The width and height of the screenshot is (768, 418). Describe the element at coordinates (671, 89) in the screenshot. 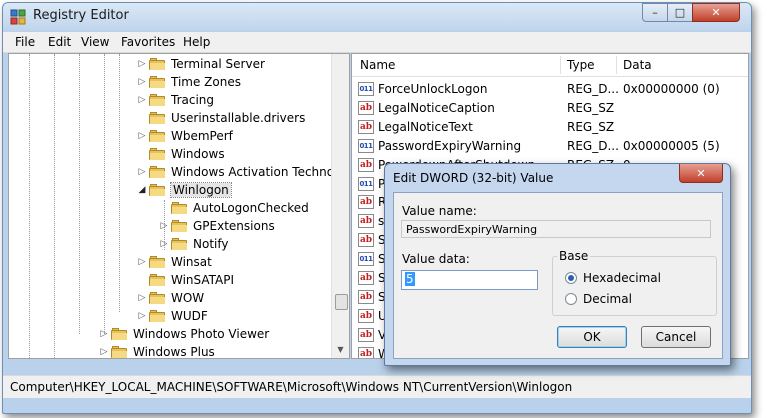

I see `value-data-cell: 0x00000000 (0)` at that location.